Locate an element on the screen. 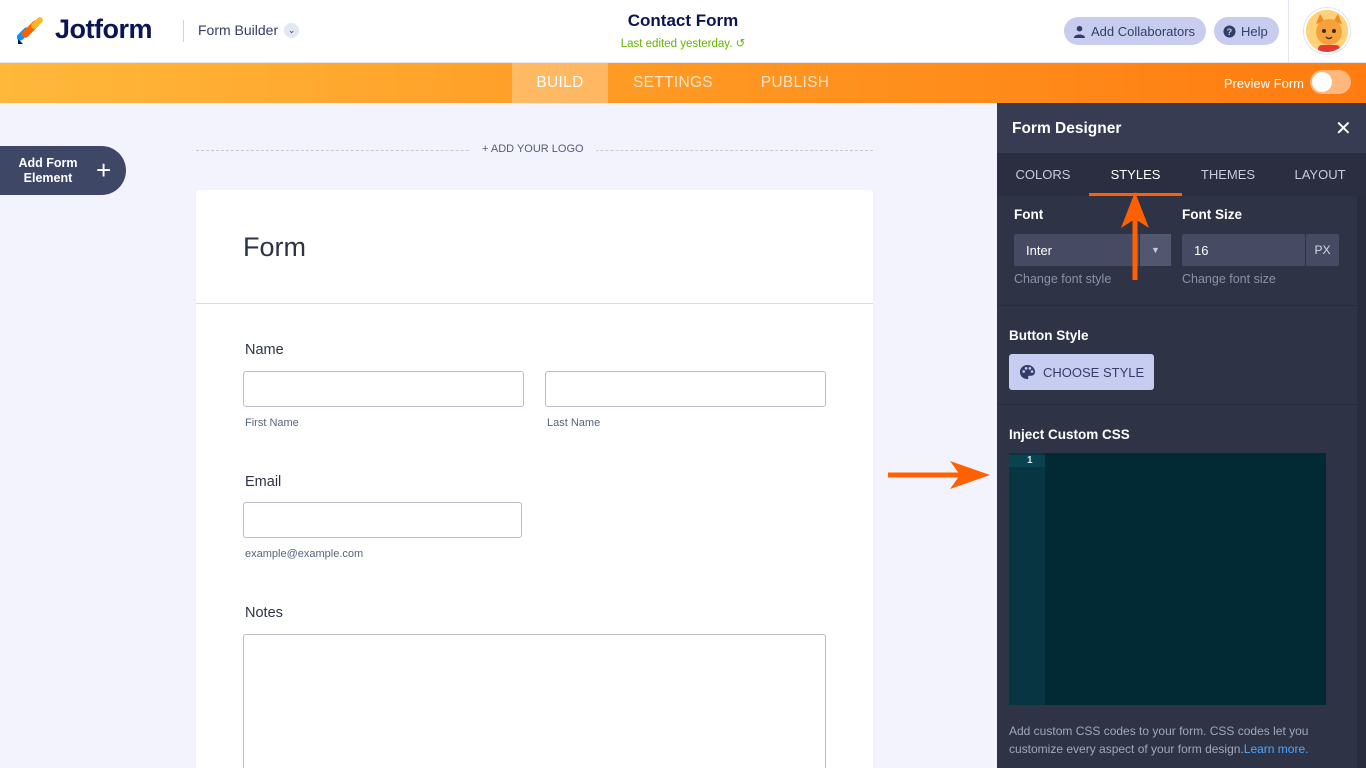  arrow-up-annotation is located at coordinates (1135, 236).